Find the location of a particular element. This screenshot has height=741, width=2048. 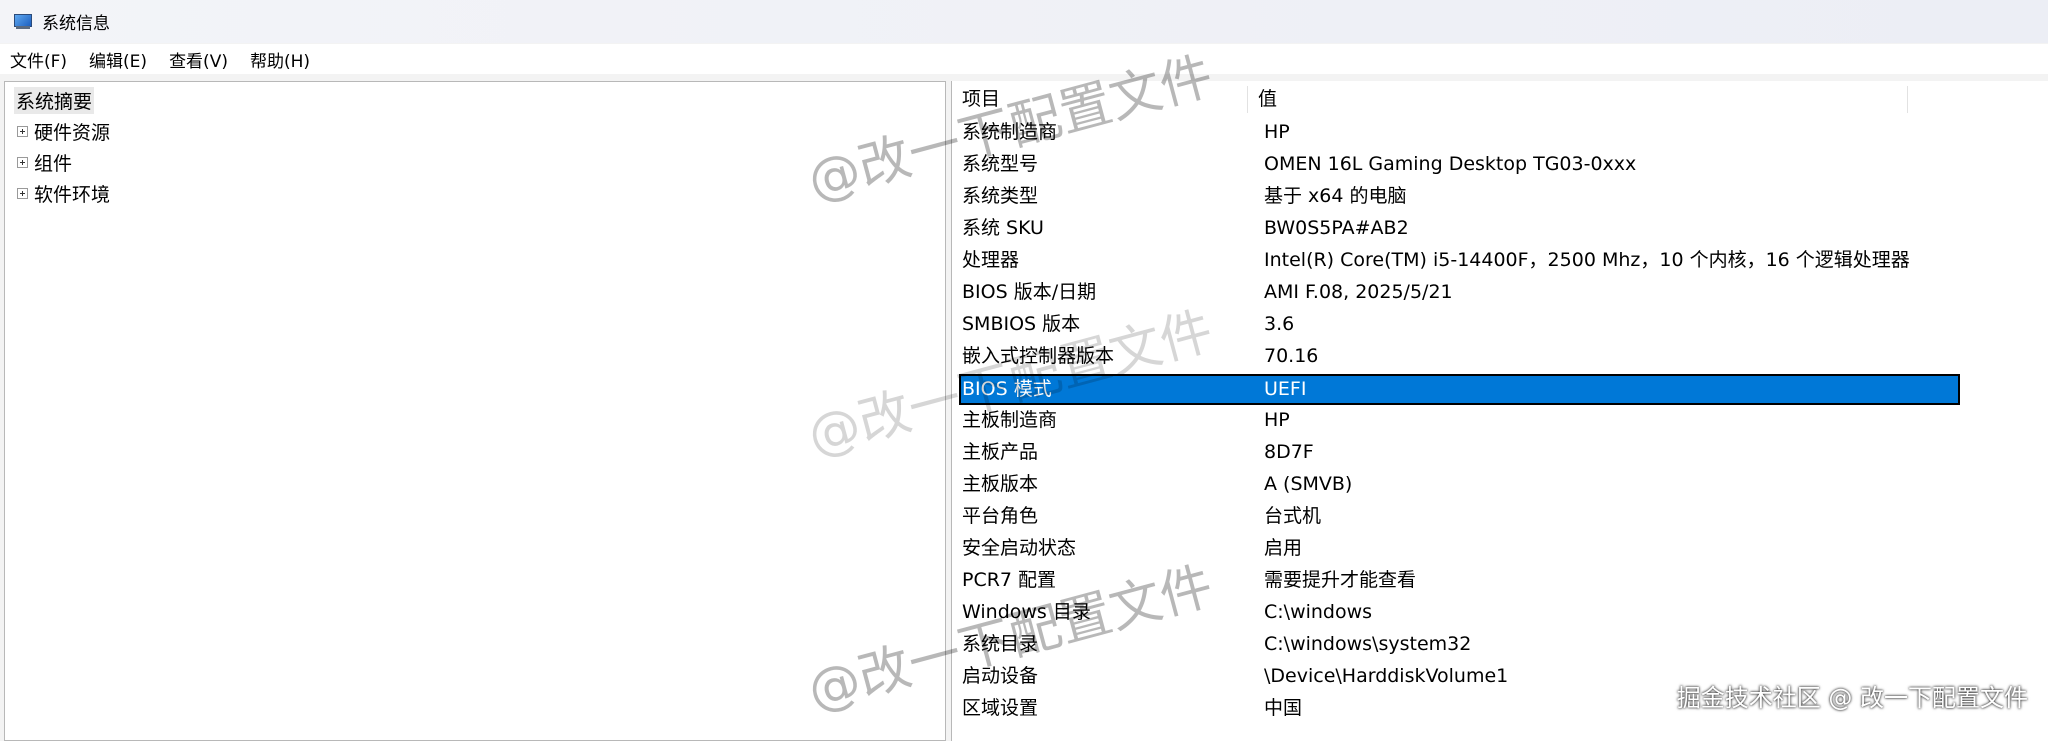

row-key: 主板产品 is located at coordinates (1000, 452).